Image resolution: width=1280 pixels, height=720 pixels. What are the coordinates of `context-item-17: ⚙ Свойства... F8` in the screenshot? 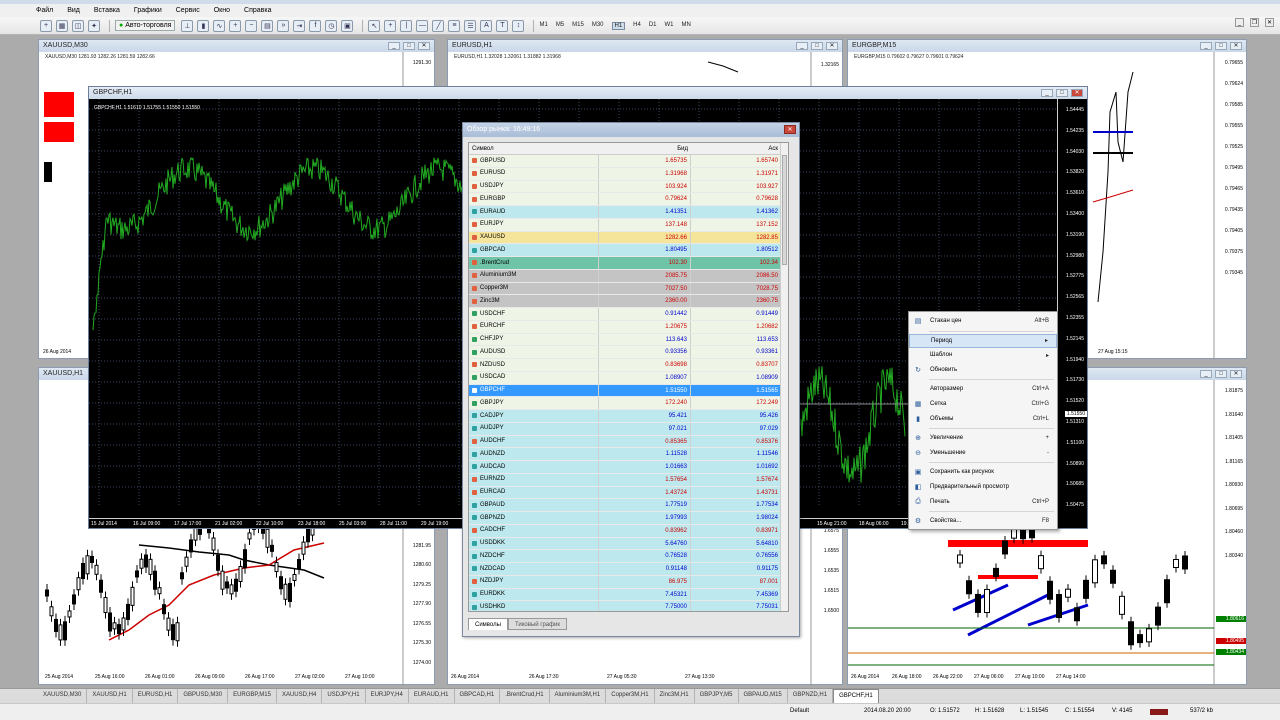 It's located at (983, 521).